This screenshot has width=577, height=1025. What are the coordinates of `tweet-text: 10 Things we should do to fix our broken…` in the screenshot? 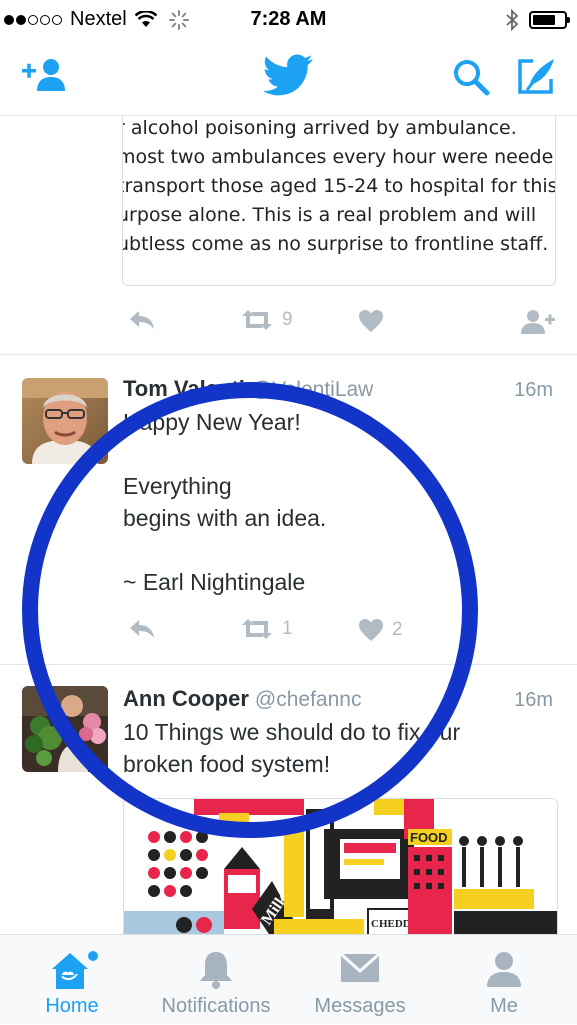 It's located at (292, 748).